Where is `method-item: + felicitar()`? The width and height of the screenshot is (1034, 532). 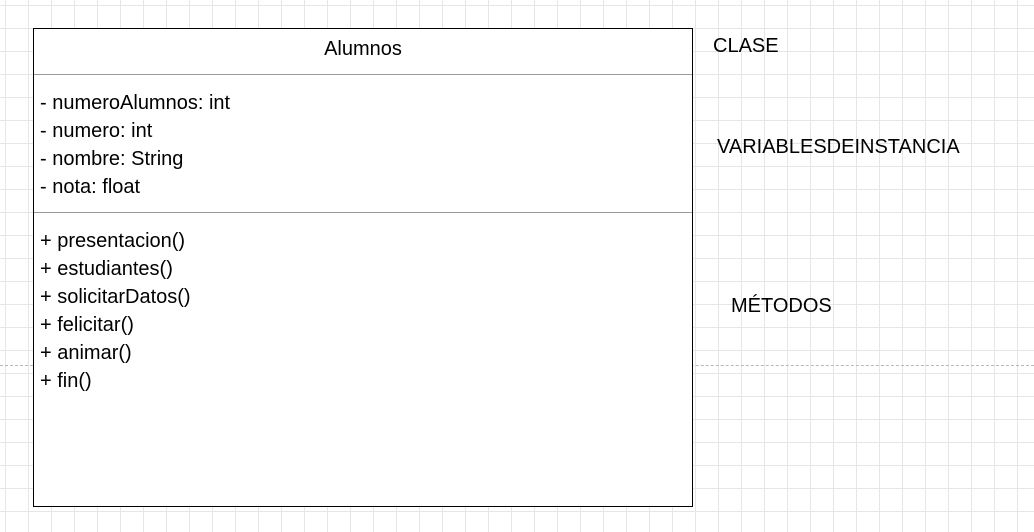
method-item: + felicitar() is located at coordinates (115, 325).